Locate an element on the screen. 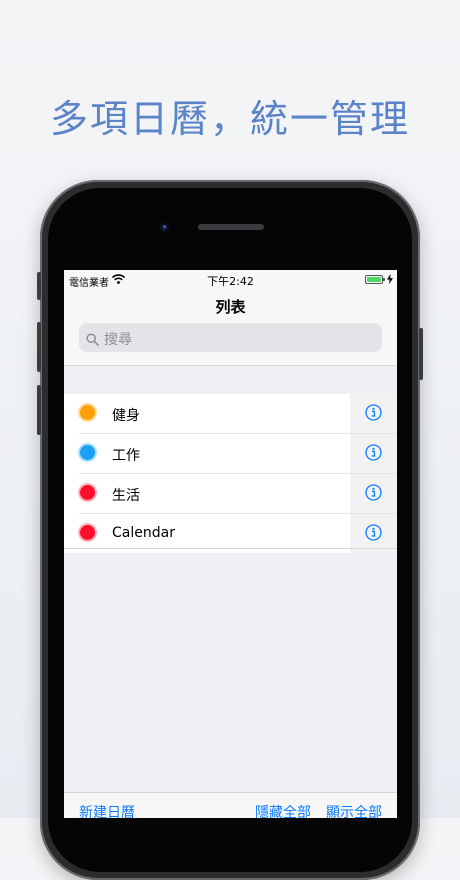 The image size is (460, 880). calendar-list: 健身 工作 生活 Calendar is located at coordinates (230, 473).